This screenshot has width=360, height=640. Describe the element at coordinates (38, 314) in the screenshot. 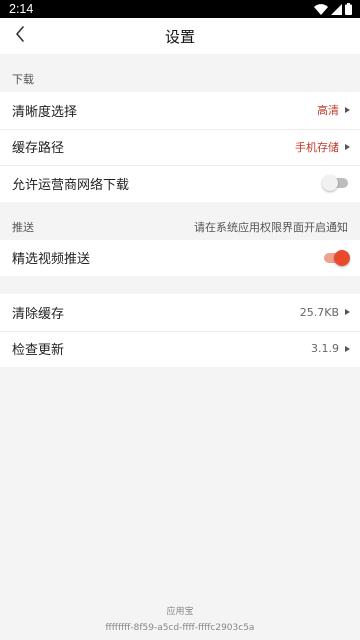

I see `clear-cache-label: 清除缓存` at that location.